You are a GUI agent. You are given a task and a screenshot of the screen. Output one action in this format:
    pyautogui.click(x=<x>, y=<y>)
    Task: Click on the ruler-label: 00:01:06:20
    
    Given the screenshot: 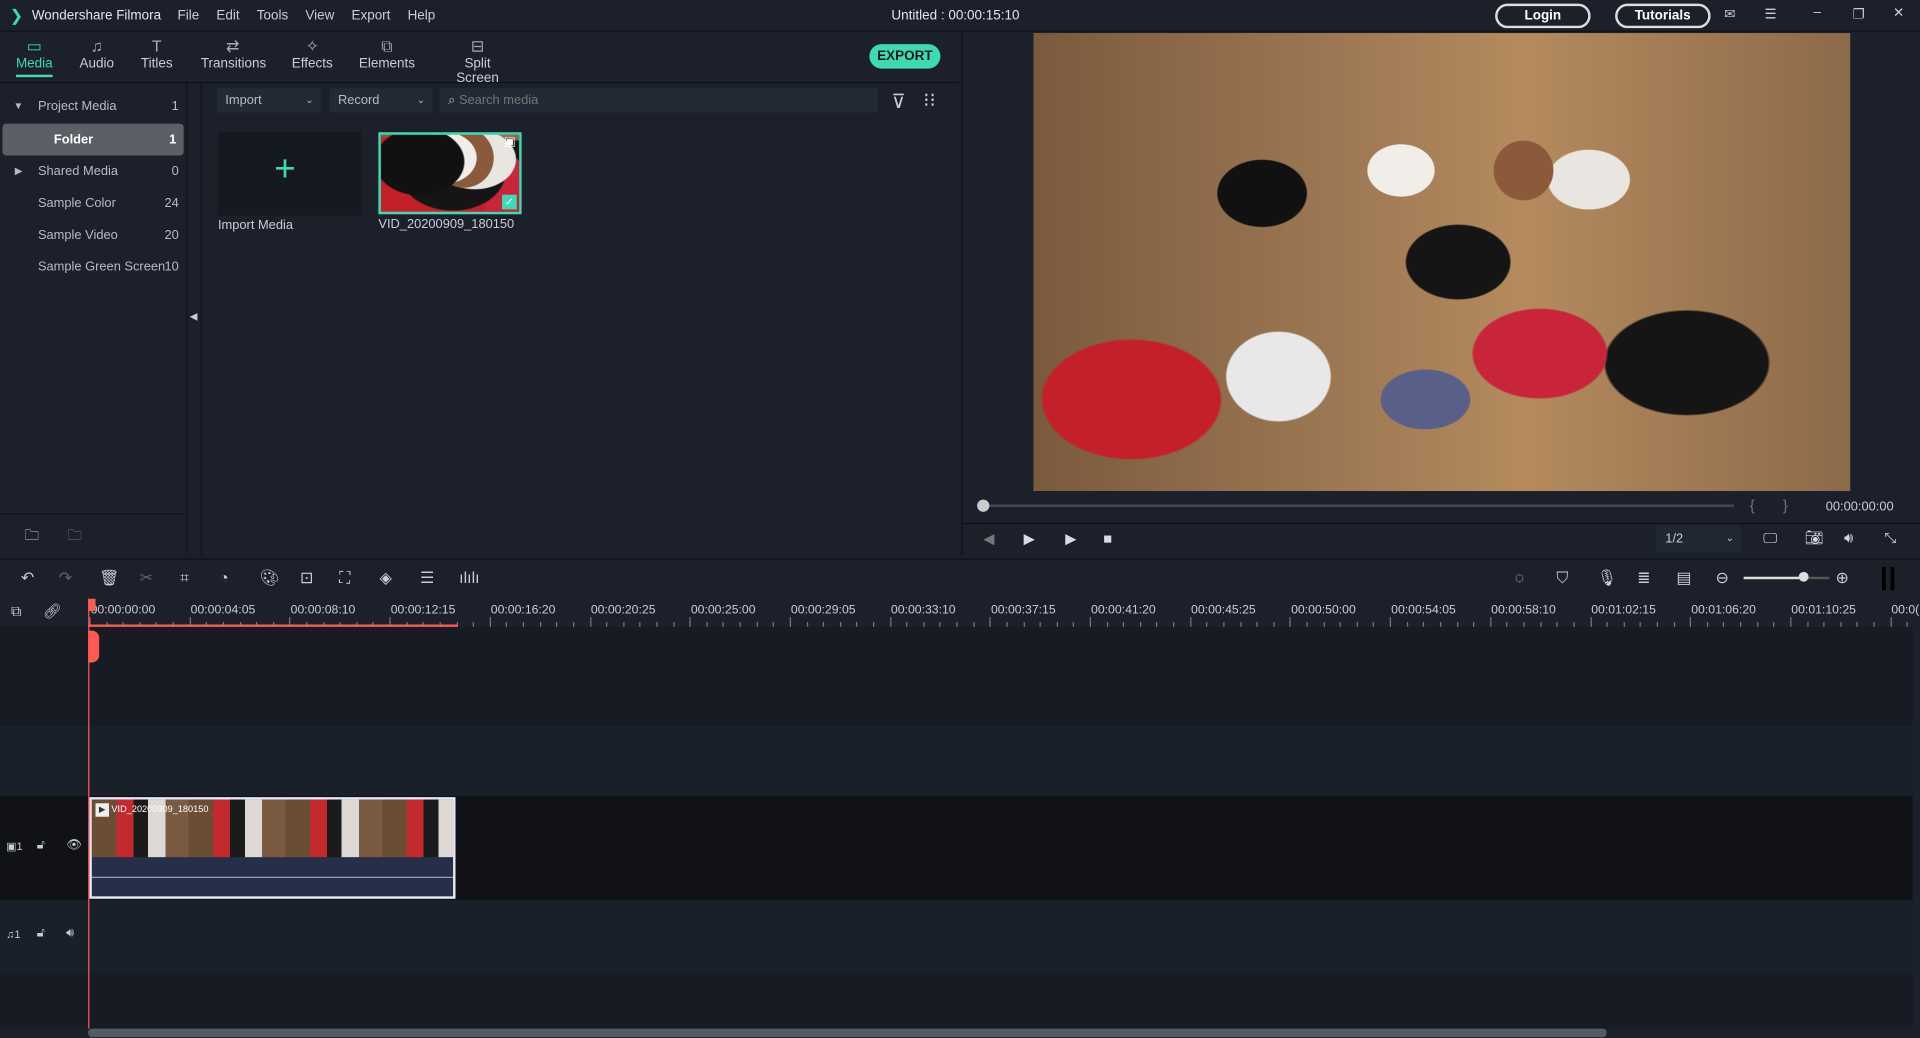 What is the action you would take?
    pyautogui.click(x=1723, y=610)
    